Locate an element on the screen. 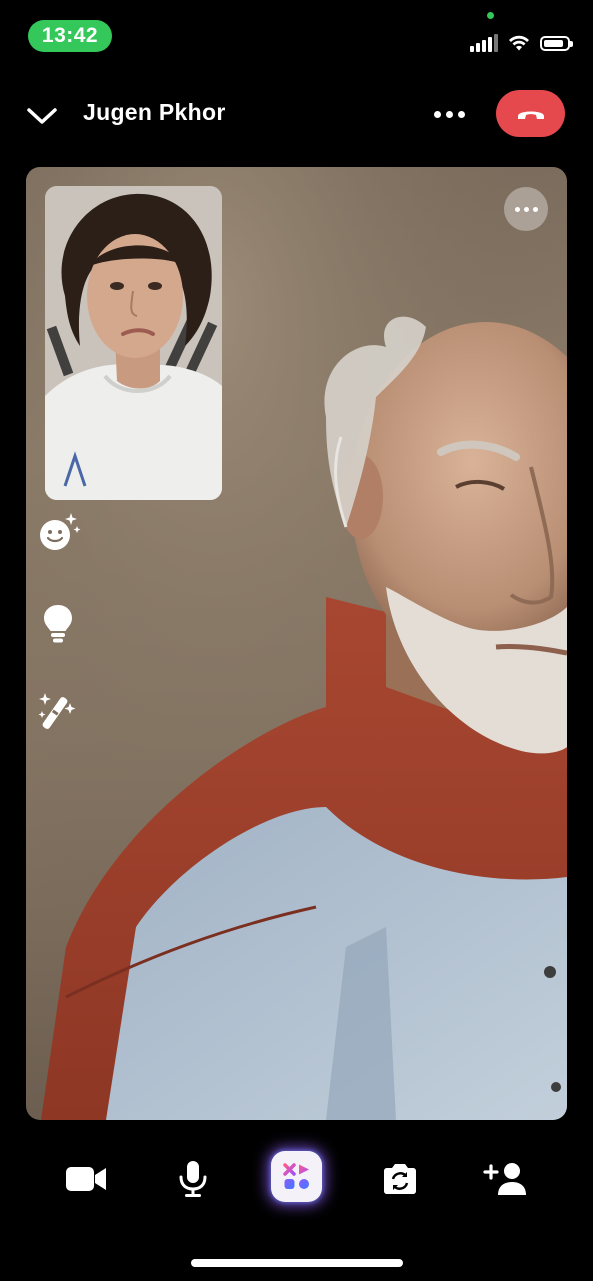  microphone-toggle-button is located at coordinates (193, 1179).